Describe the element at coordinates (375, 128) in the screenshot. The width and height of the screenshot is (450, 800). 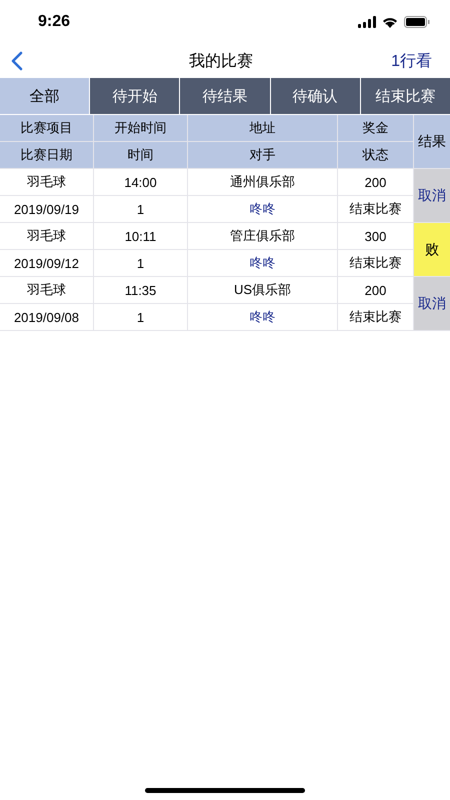
I see `column-header: 奖金` at that location.